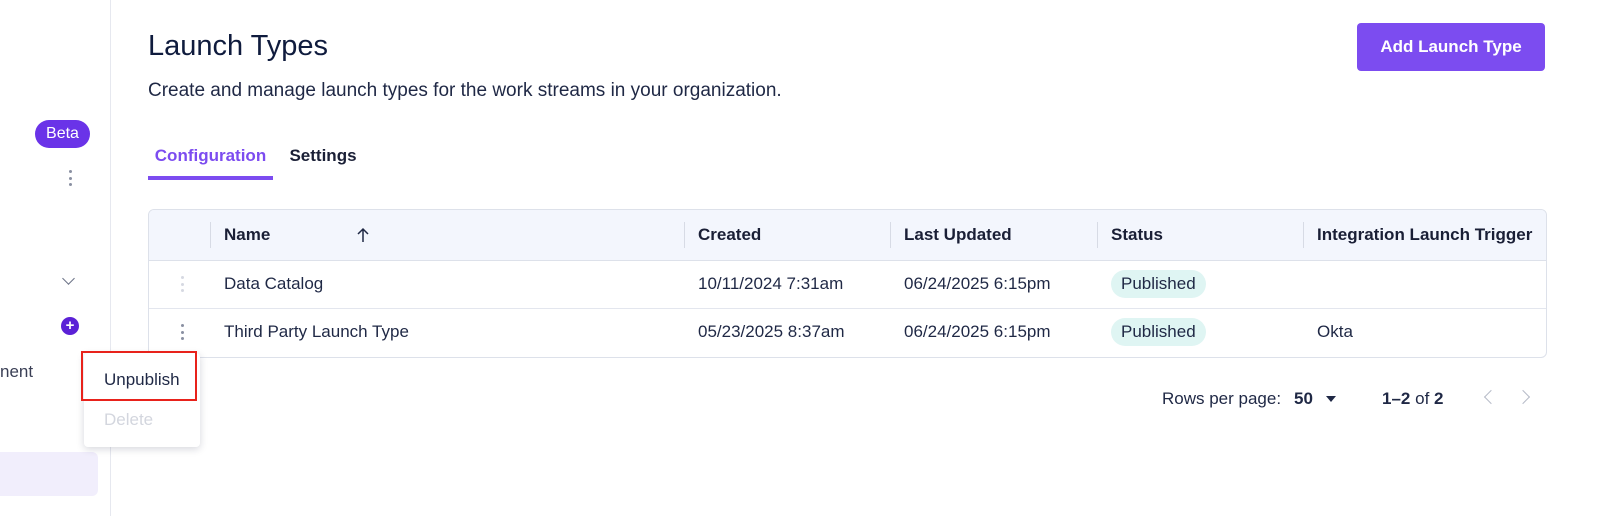 This screenshot has width=1600, height=516. I want to click on cell-created: 10/11/2024 7:31am, so click(771, 283).